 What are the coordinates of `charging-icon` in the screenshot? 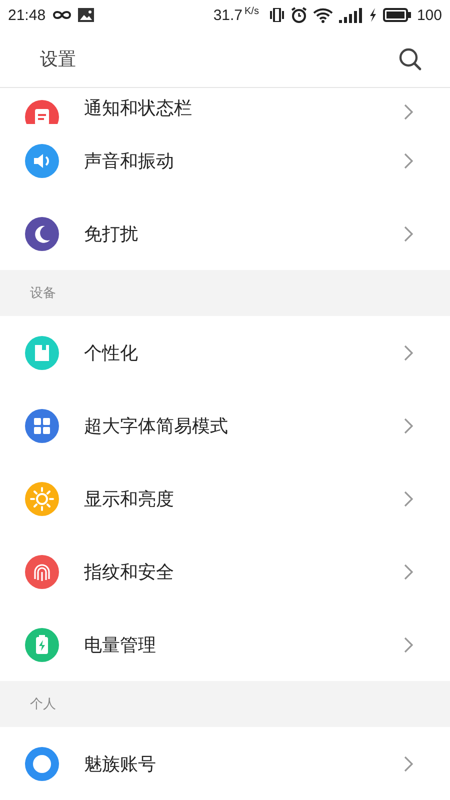 It's located at (372, 15).